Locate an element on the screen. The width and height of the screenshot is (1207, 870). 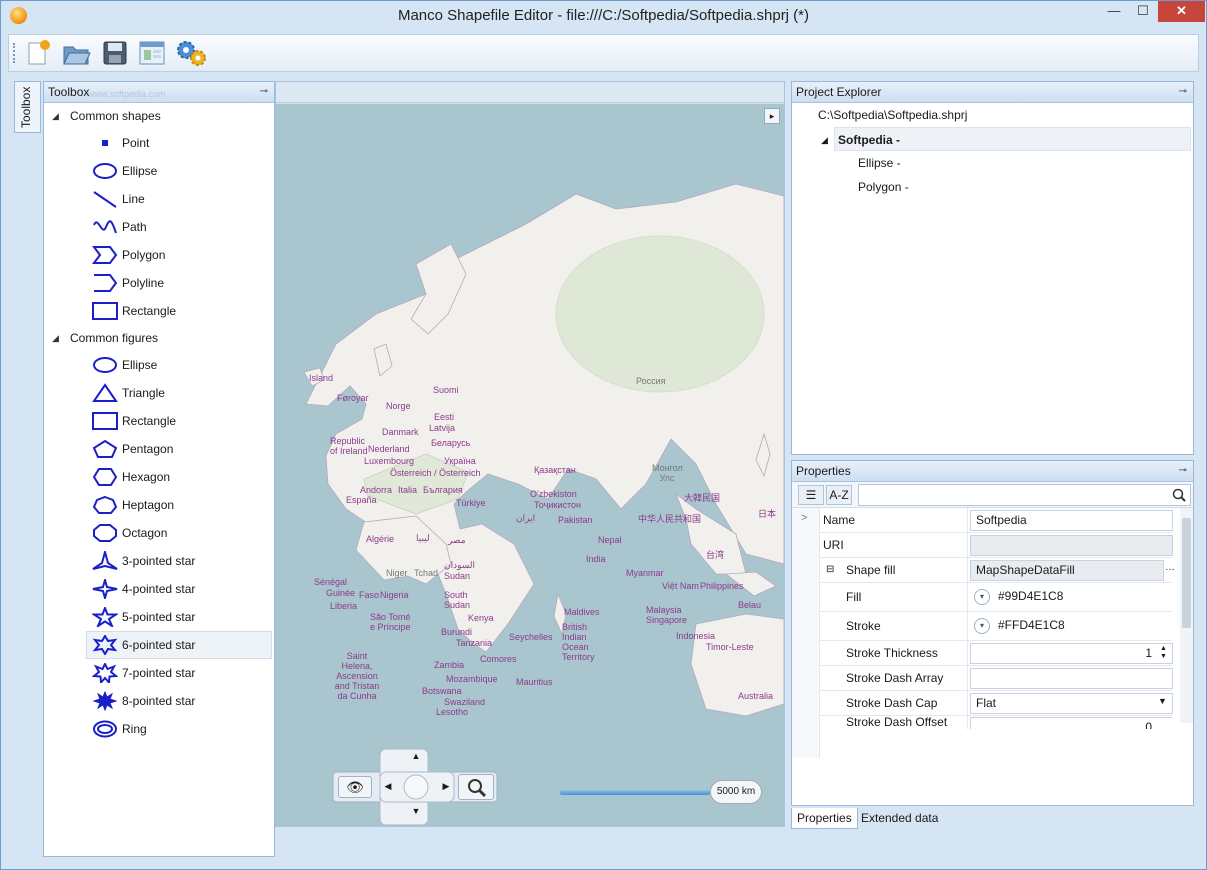
map-label: São Tomé e Príncipe is located at coordinates (390, 622).